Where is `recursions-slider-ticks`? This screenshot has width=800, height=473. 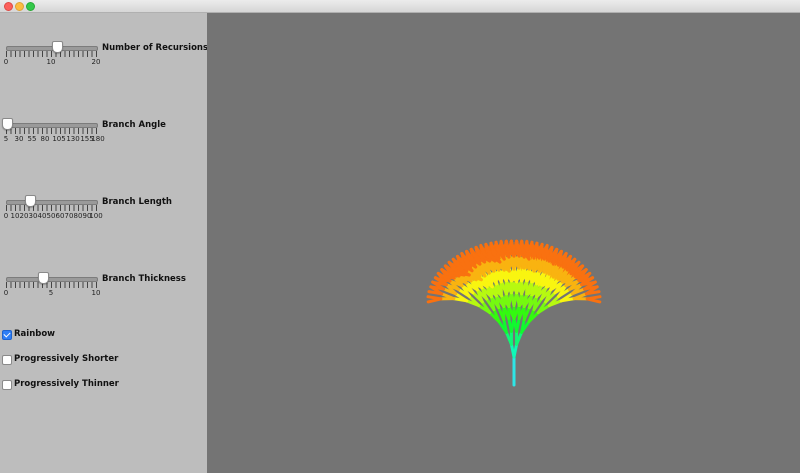 recursions-slider-ticks is located at coordinates (52, 54).